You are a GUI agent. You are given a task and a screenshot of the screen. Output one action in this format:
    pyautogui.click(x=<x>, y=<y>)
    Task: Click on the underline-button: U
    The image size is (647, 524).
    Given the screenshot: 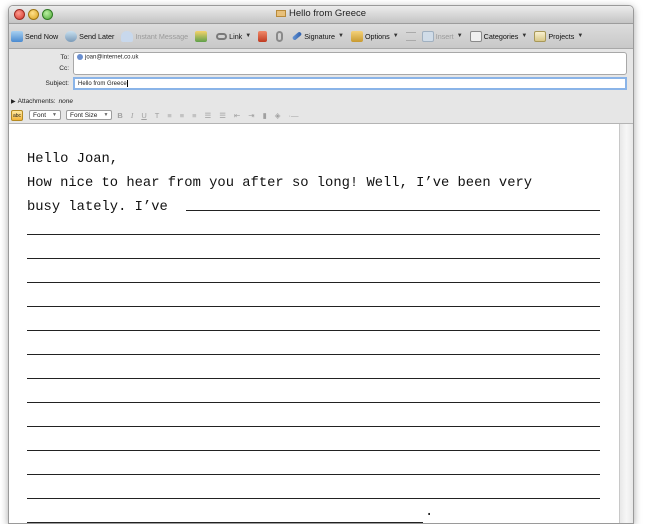 What is the action you would take?
    pyautogui.click(x=143, y=115)
    